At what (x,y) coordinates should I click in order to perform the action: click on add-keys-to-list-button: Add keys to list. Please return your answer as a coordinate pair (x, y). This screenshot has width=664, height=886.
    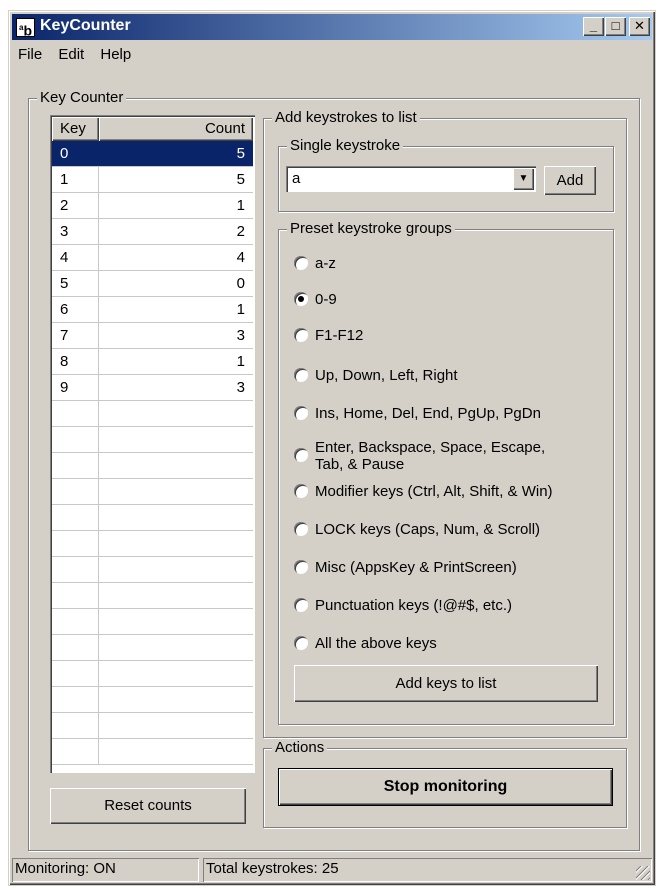
    Looking at the image, I should click on (446, 683).